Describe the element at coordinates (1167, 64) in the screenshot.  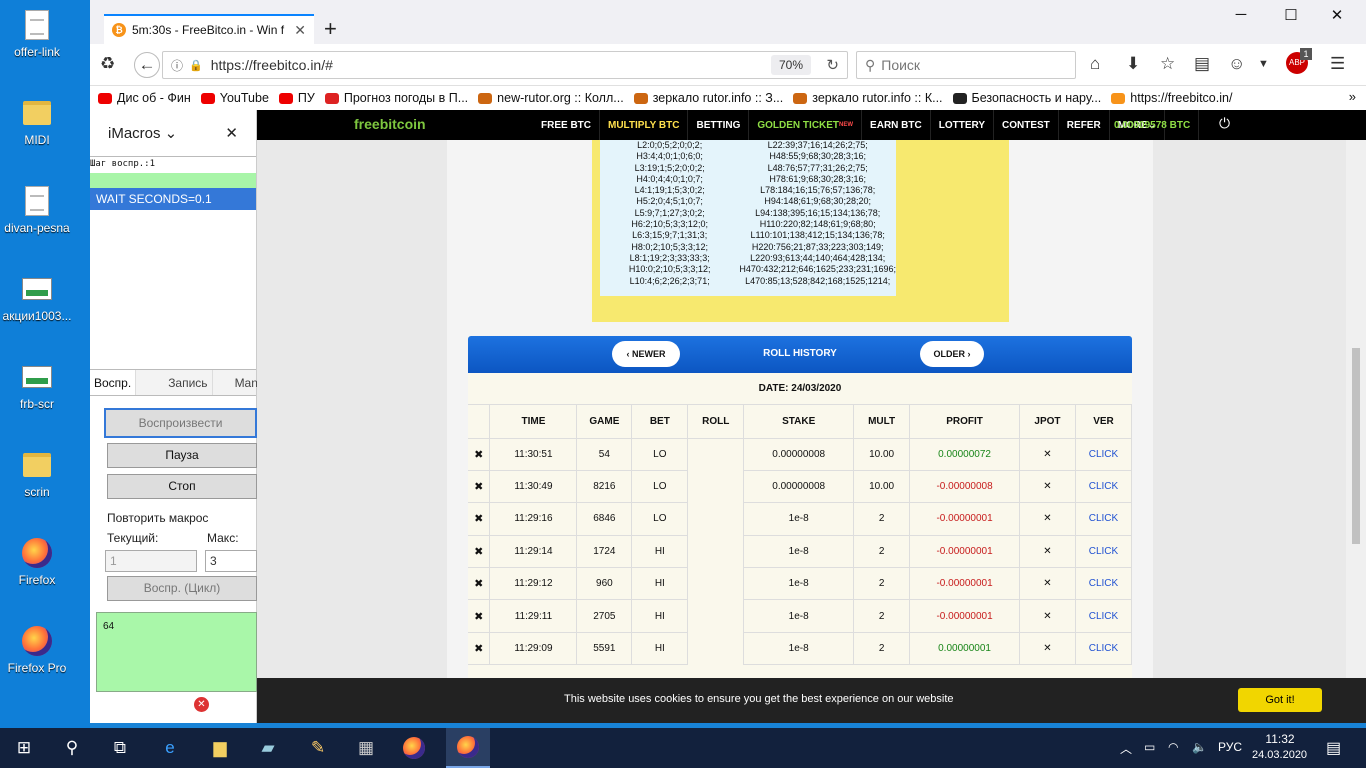
I see `bookmark-star-icon: ☆` at that location.